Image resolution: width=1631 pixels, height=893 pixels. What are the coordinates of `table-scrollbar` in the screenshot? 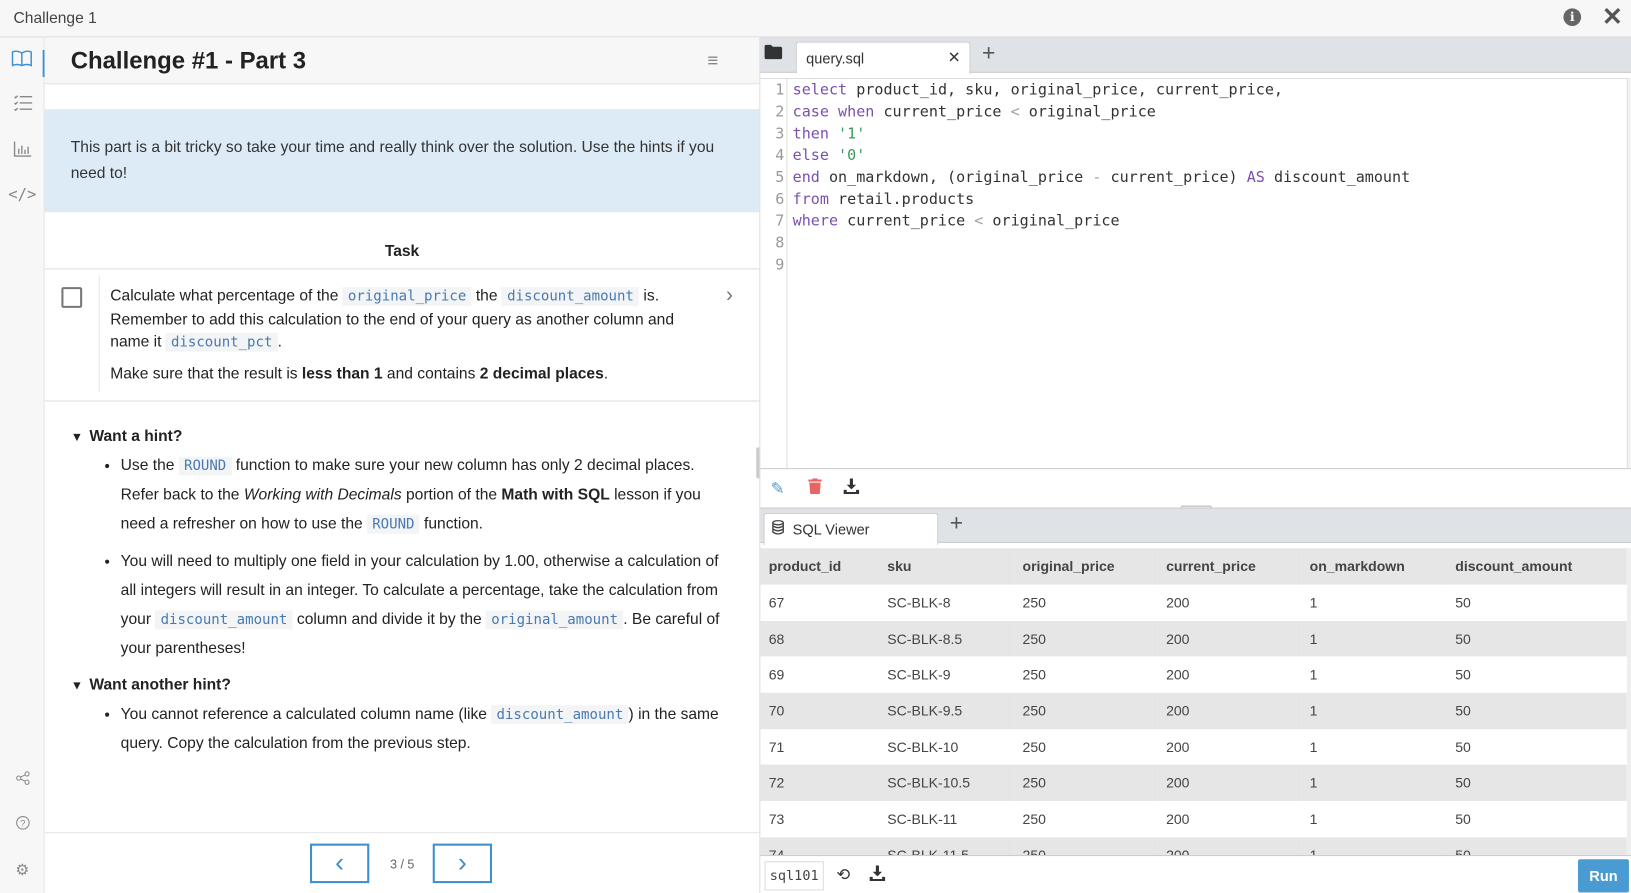 It's located at (1628, 702).